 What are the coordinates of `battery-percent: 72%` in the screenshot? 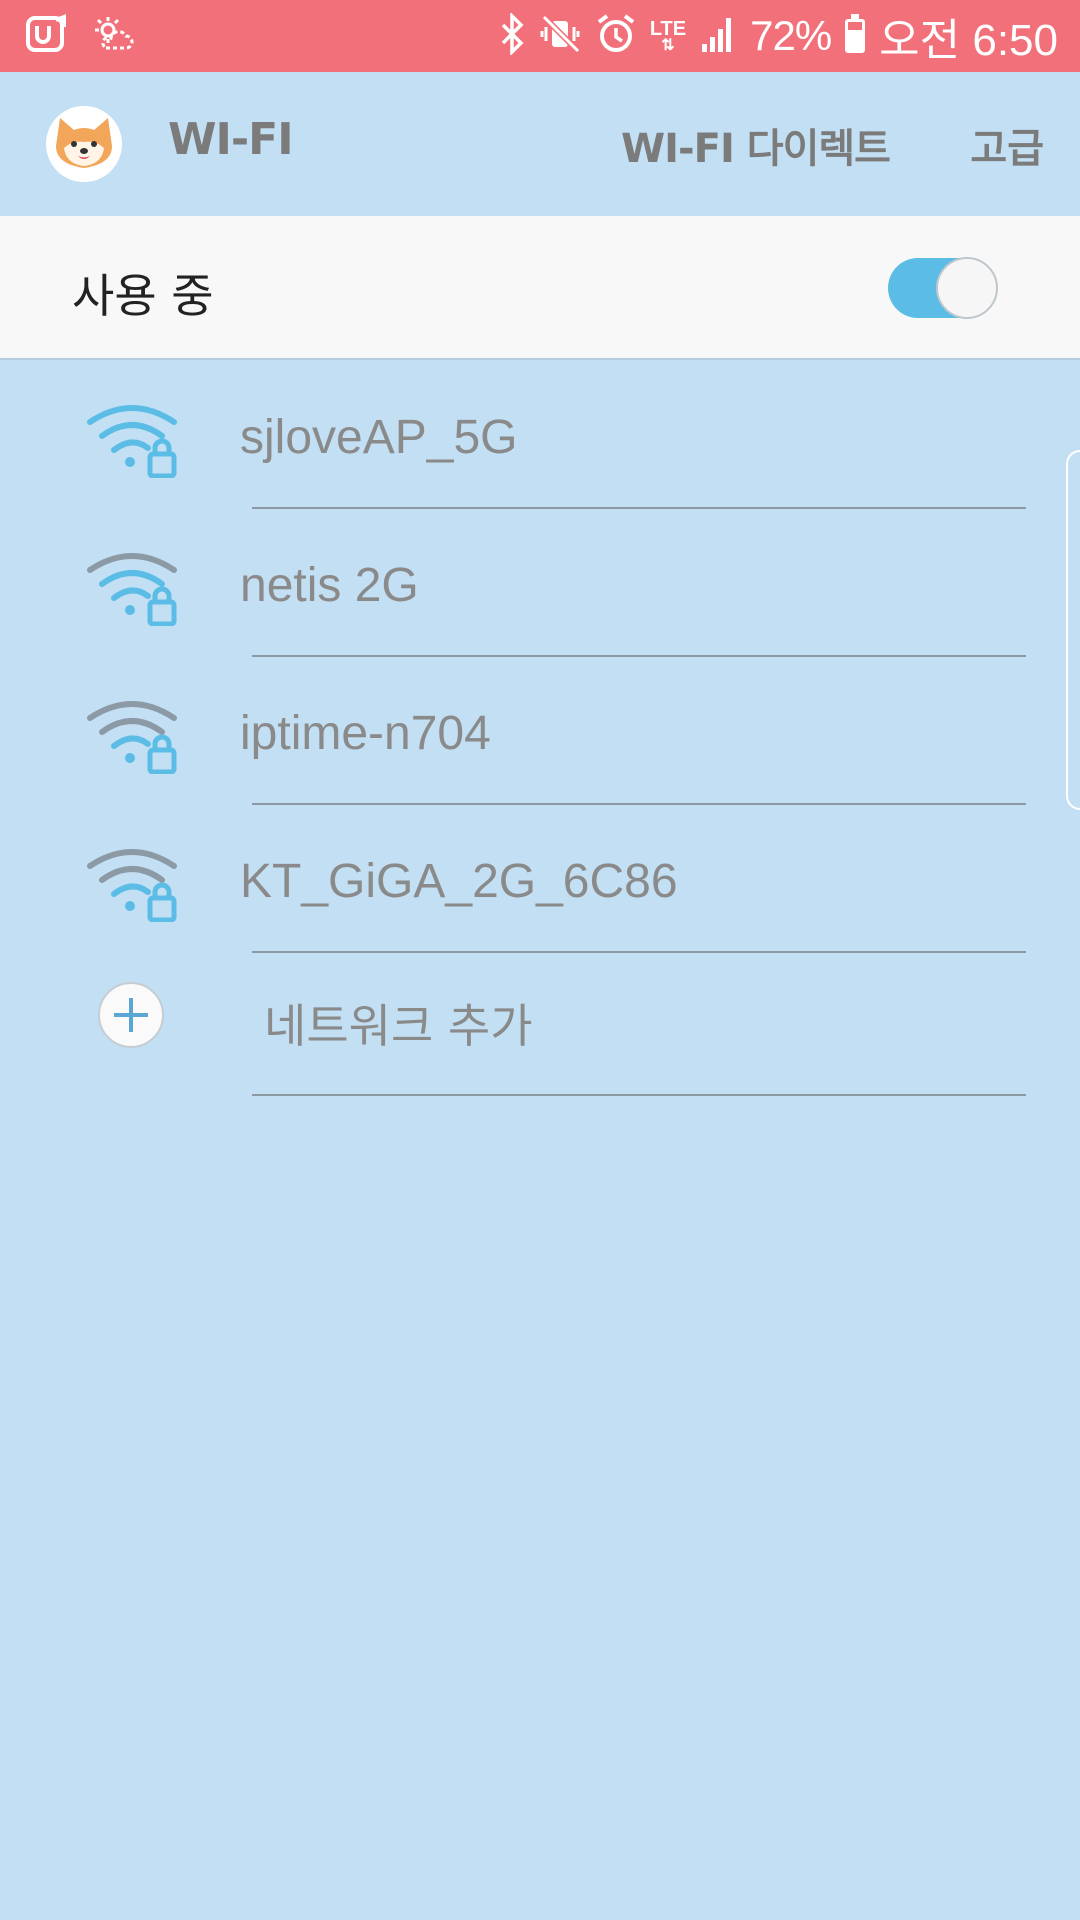 It's located at (791, 35).